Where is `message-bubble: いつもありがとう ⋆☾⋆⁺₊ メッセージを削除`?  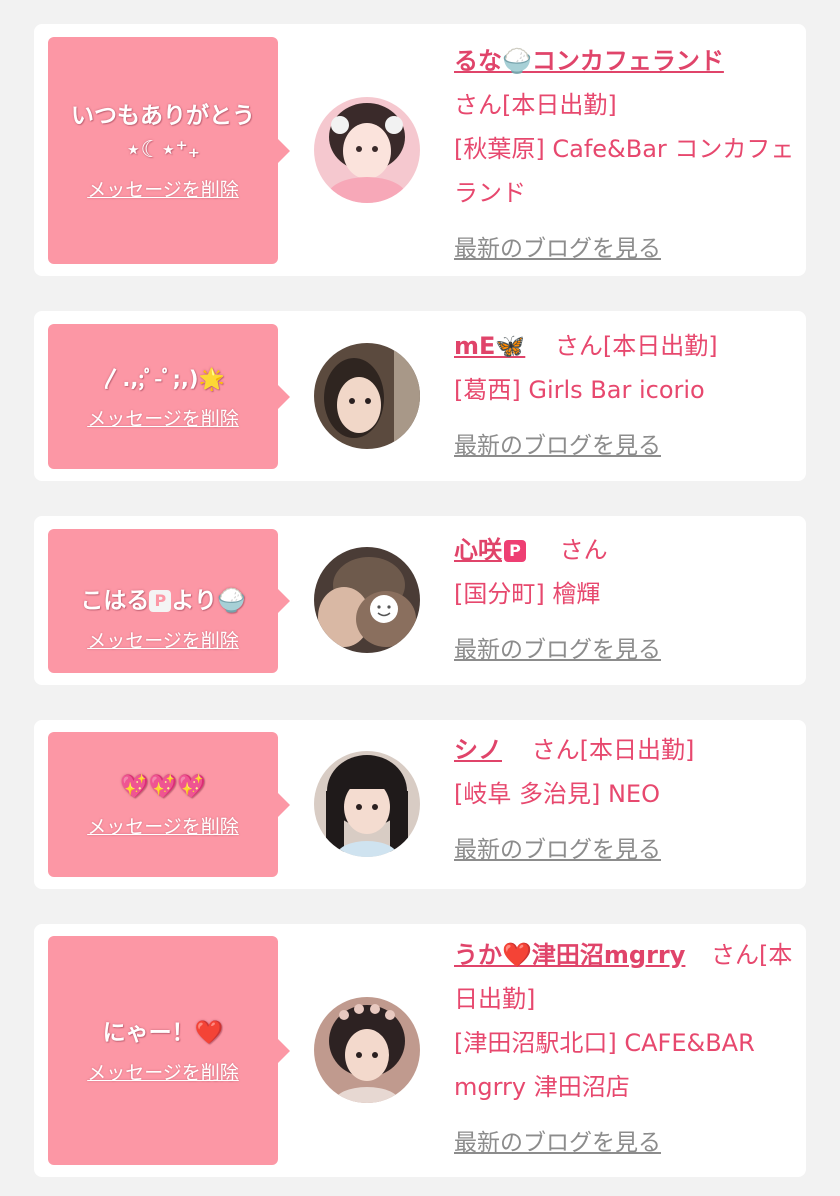 message-bubble: いつもありがとう ⋆☾⋆⁺₊ メッセージを削除 is located at coordinates (169, 150).